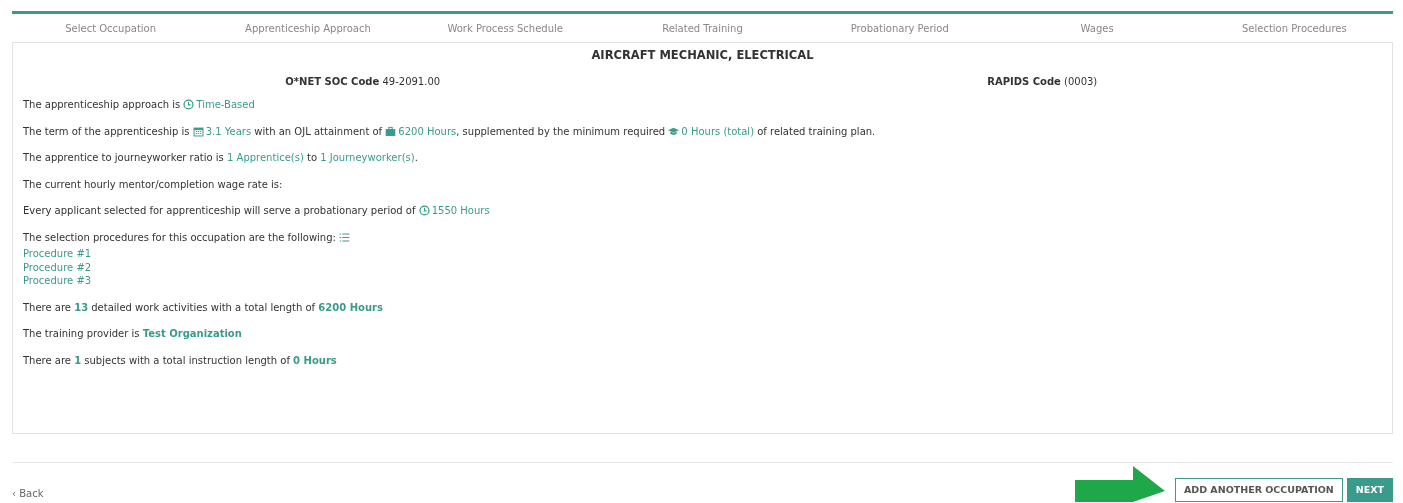 The width and height of the screenshot is (1403, 503). I want to click on step-tab: Related Training, so click(702, 28).